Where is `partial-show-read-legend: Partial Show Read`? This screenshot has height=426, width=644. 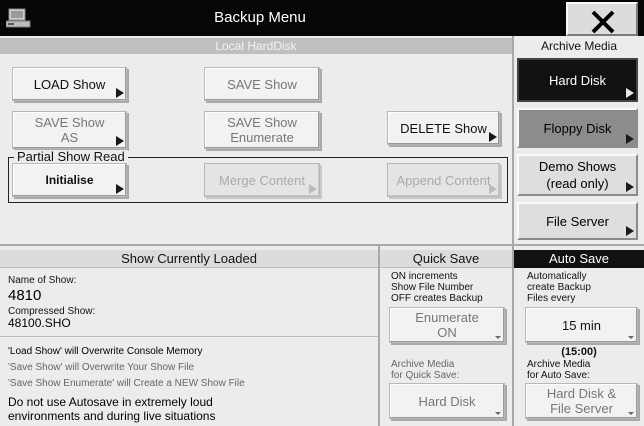
partial-show-read-legend: Partial Show Read is located at coordinates (71, 157).